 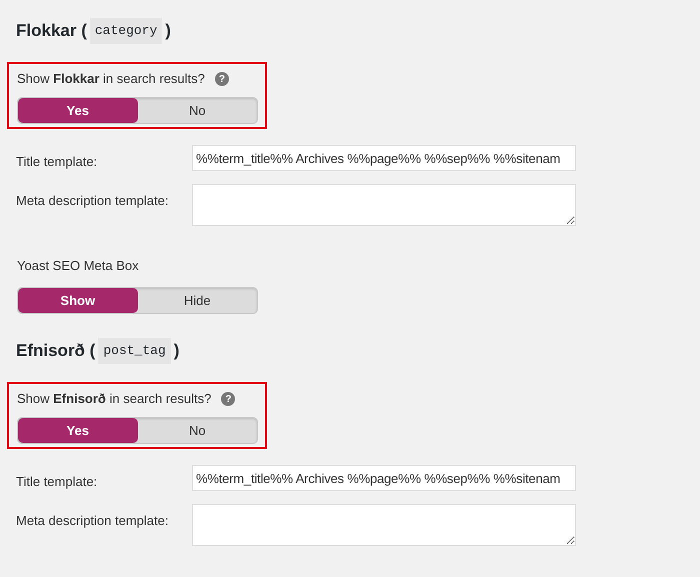 What do you see at coordinates (51, 31) in the screenshot?
I see `section-heading: Flokkar (` at bounding box center [51, 31].